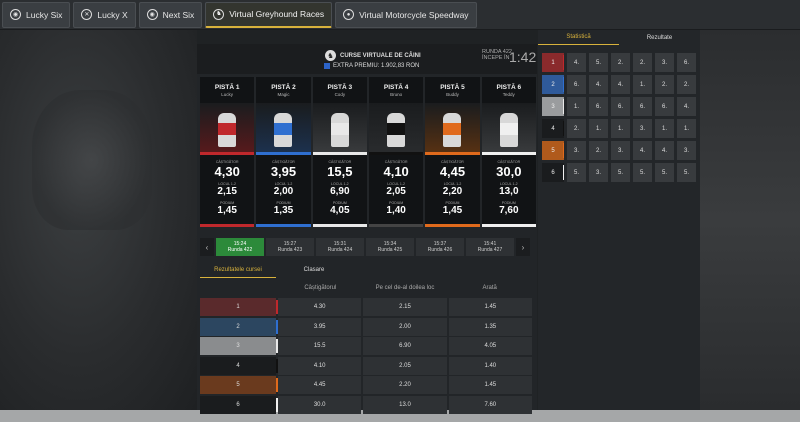  I want to click on place-odd: 6,90, so click(339, 192).